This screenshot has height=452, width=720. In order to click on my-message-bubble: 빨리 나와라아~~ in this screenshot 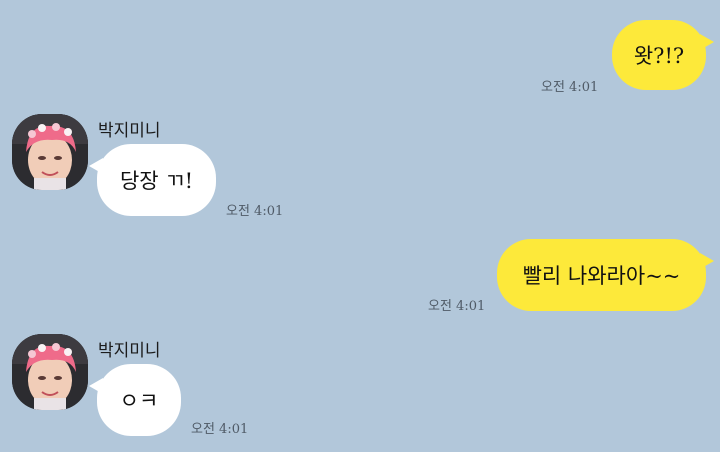, I will do `click(605, 275)`.